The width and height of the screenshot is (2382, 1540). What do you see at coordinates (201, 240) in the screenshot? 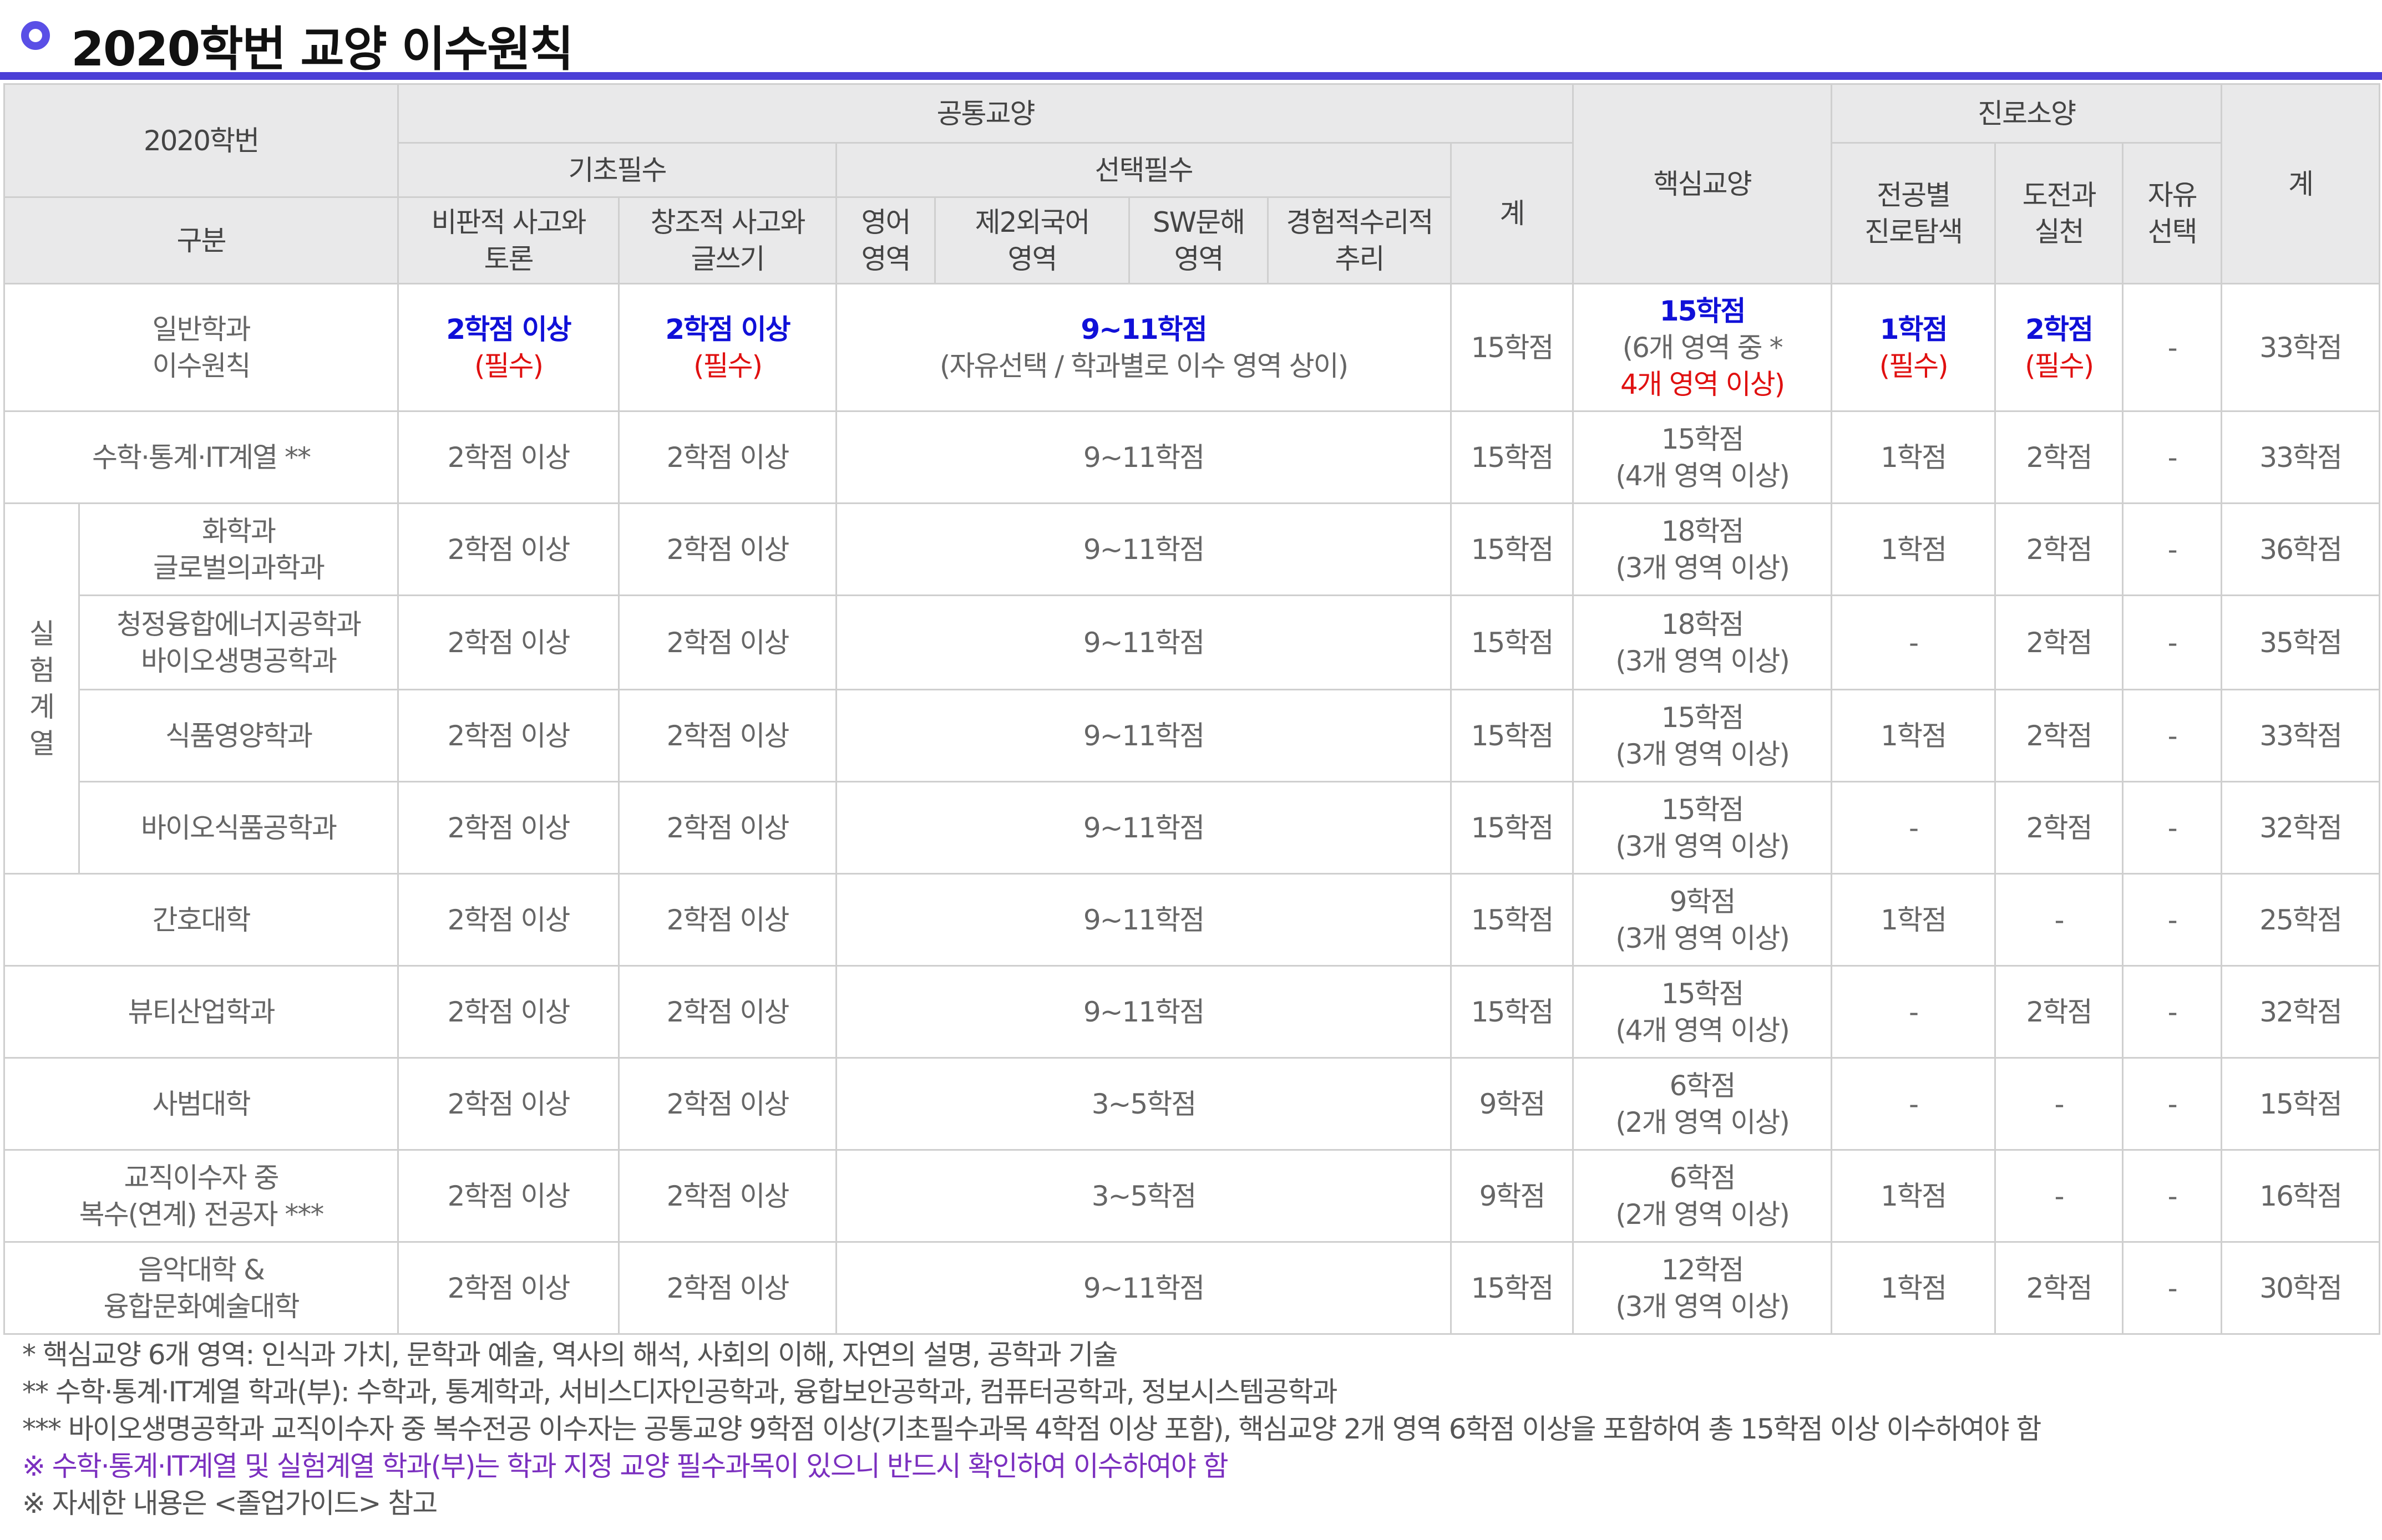
I see `header-gubun: 구분` at bounding box center [201, 240].